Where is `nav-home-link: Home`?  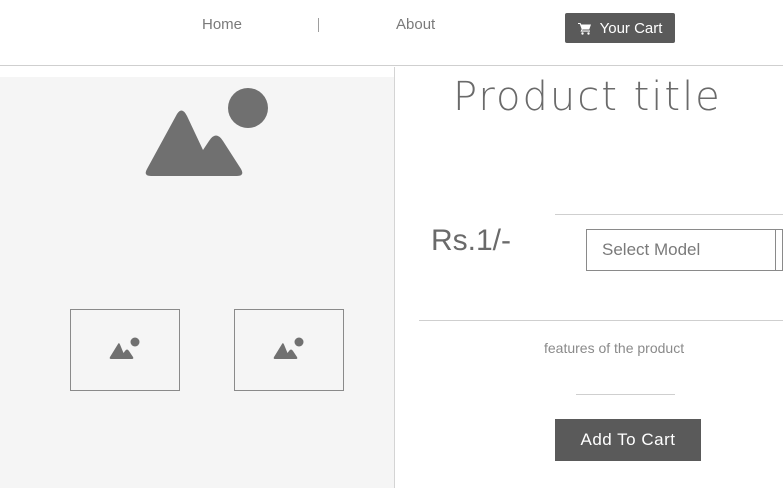 nav-home-link: Home is located at coordinates (222, 24).